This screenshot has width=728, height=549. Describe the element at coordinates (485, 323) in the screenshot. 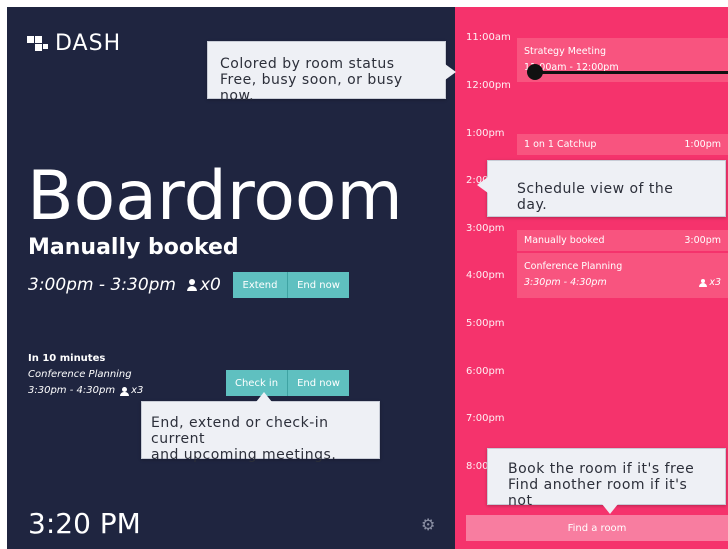

I see `hour-label: 5:00pm` at that location.